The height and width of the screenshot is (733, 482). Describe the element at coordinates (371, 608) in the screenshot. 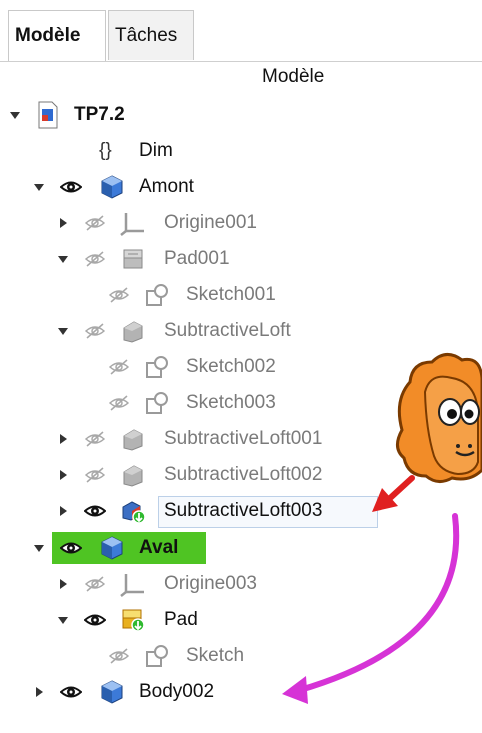

I see `magenta-arrow-icon` at that location.